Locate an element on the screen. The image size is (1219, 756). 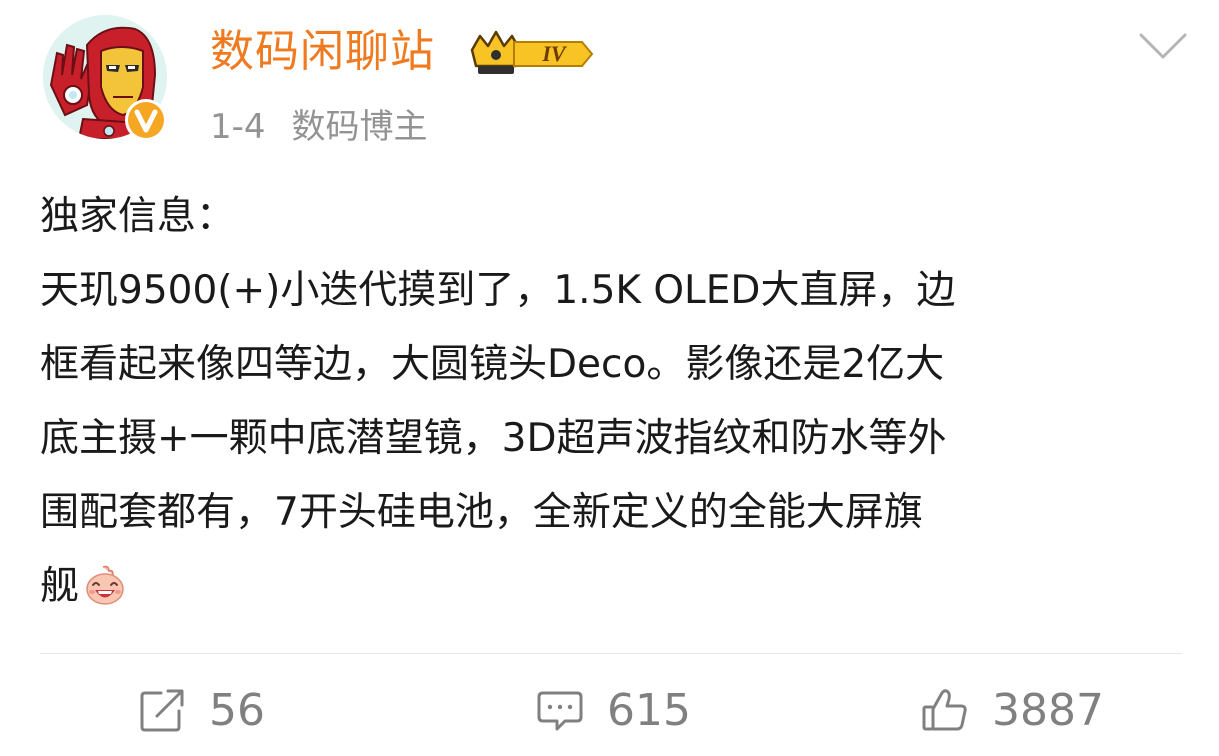
post-line-last: 舰 is located at coordinates (610, 587).